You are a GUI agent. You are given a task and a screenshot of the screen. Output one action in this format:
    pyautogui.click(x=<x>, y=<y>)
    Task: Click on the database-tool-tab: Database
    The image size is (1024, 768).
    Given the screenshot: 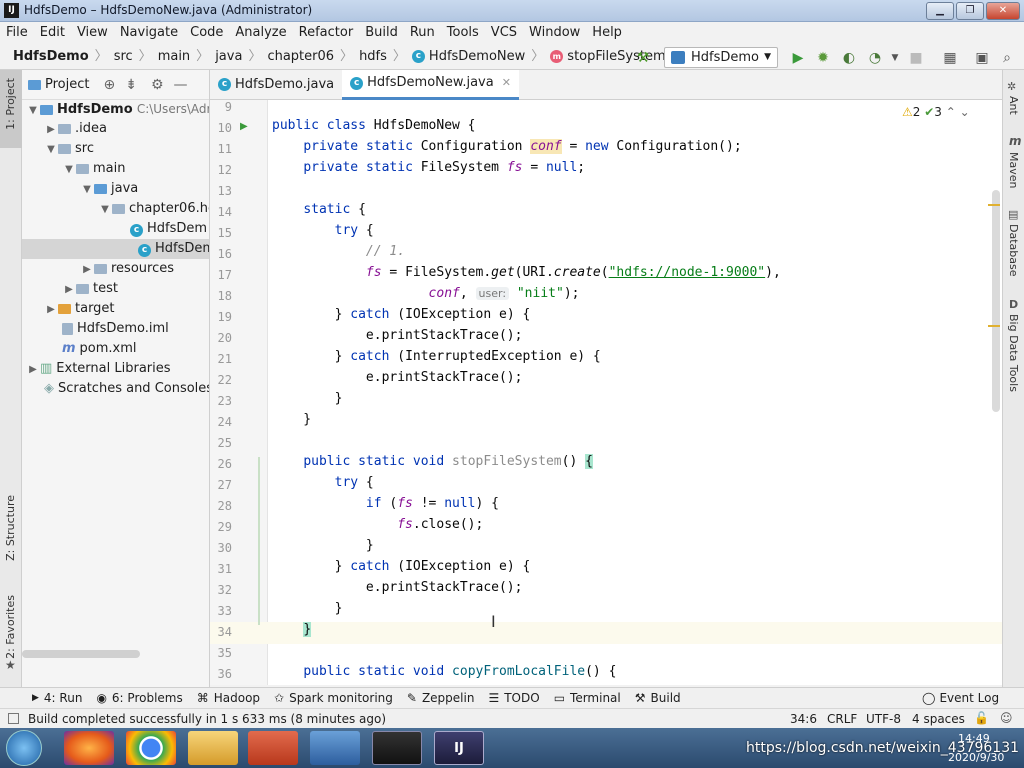 What is the action you would take?
    pyautogui.click(x=1013, y=250)
    